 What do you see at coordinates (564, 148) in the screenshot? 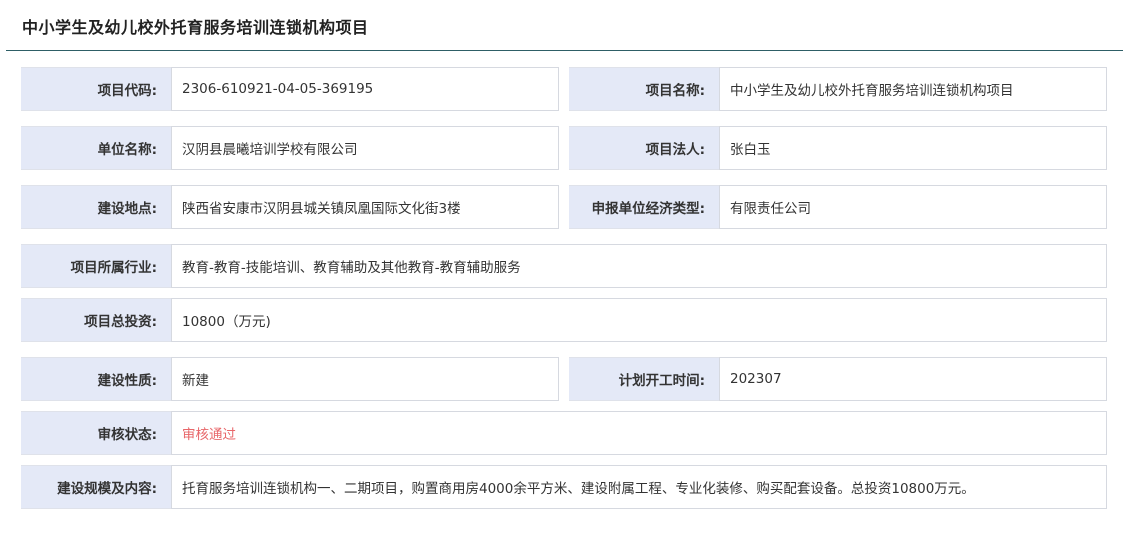
I see `info-row-unit: 单位名称: 汉阴县晨曦培训学校有限公司 项目法人: 张白玉` at bounding box center [564, 148].